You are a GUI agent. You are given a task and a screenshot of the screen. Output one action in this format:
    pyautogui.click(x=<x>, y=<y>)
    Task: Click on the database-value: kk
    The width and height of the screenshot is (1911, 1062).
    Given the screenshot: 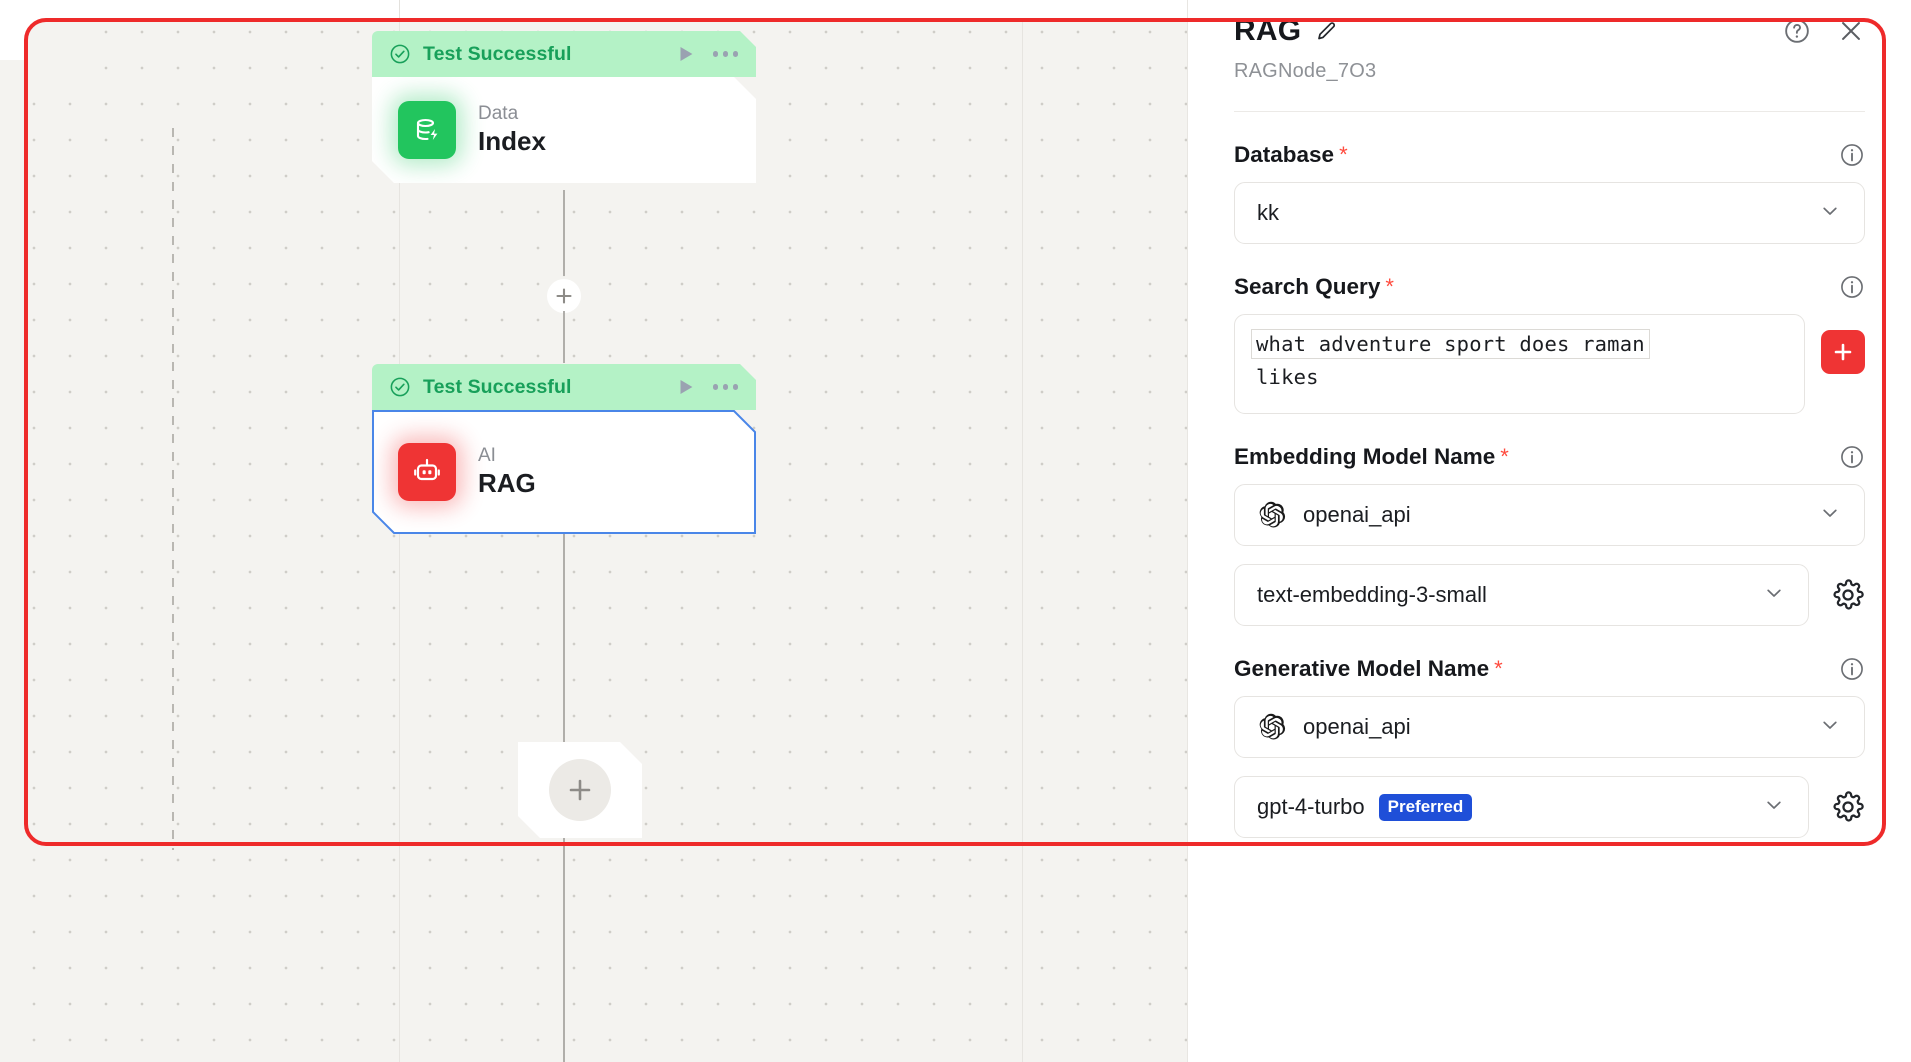 What is the action you would take?
    pyautogui.click(x=1268, y=212)
    